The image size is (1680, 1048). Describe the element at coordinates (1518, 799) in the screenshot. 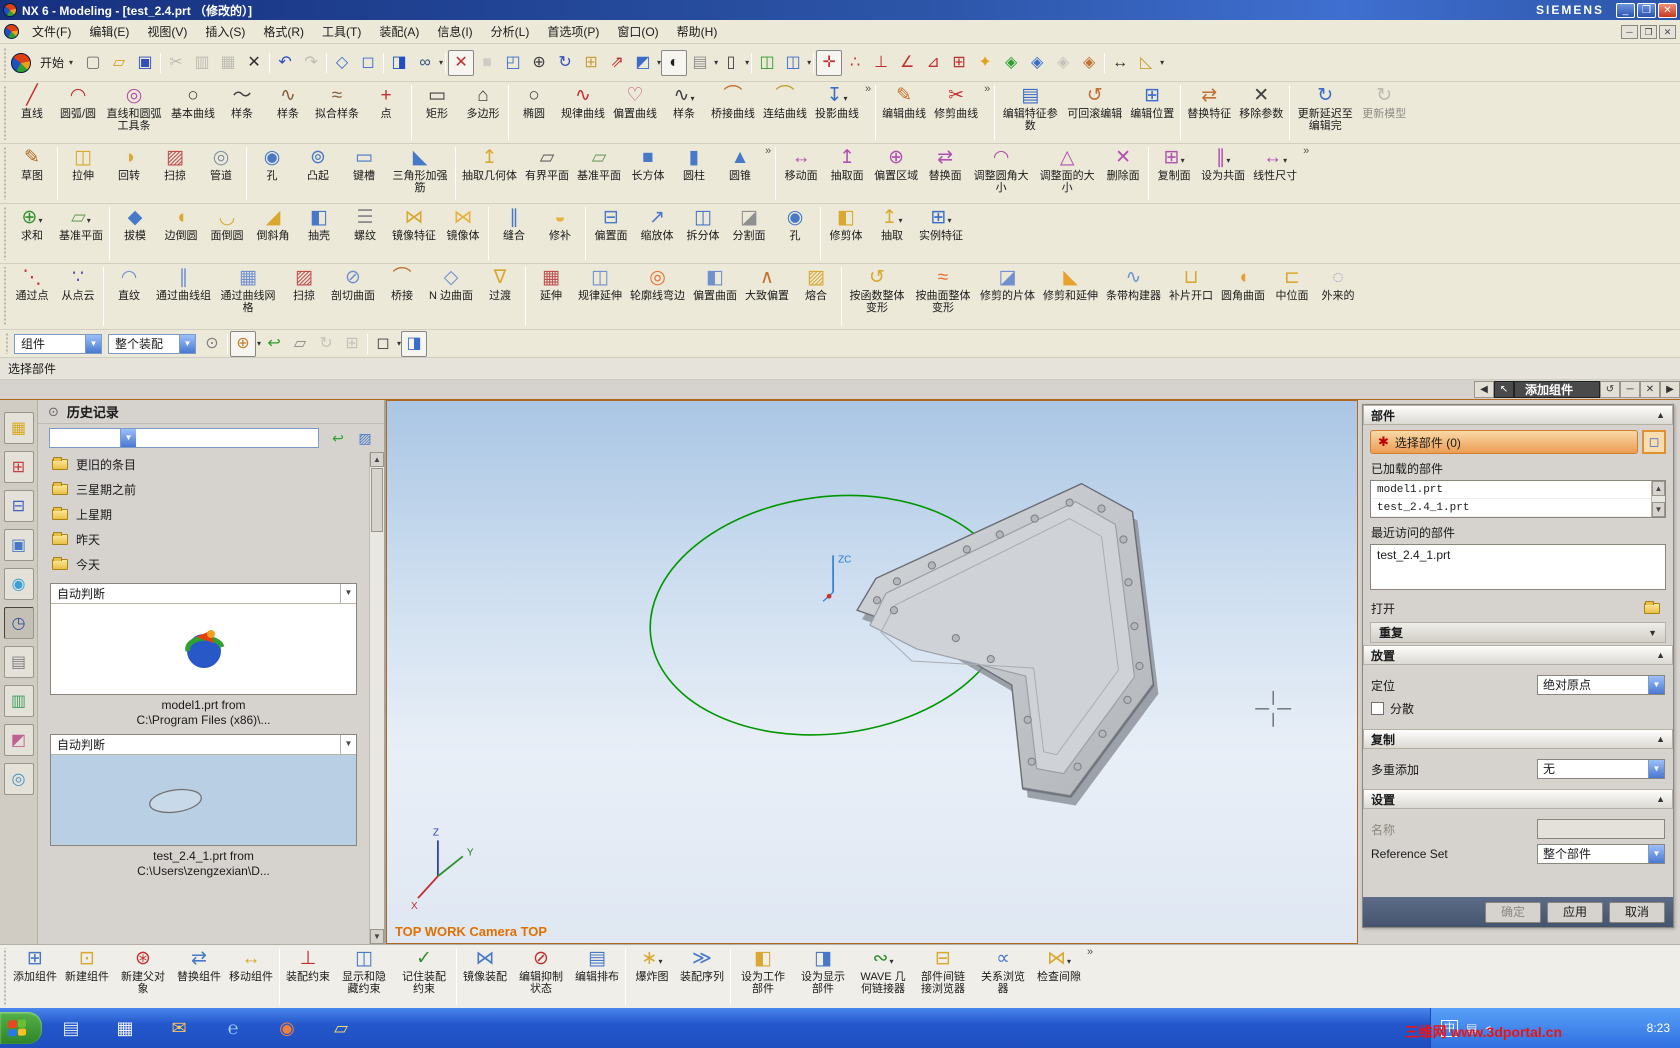

I see `settings-section-header: 设置 ▲` at that location.